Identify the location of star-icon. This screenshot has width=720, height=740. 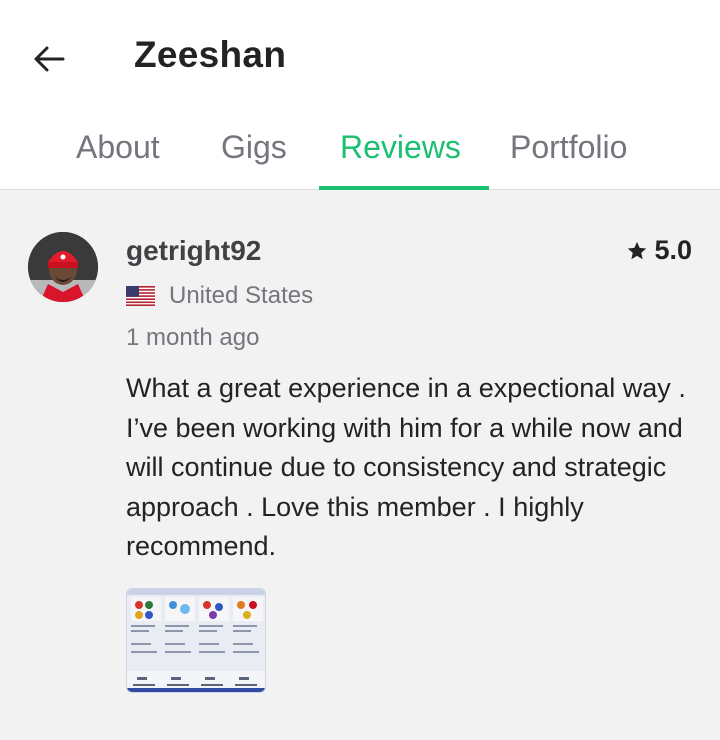
(637, 250).